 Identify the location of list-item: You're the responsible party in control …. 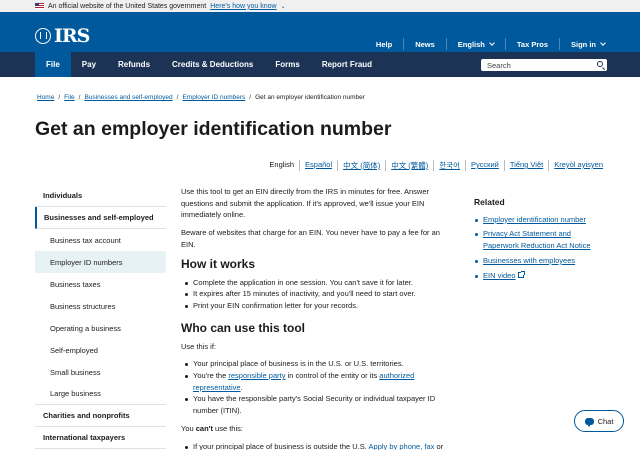
(317, 381).